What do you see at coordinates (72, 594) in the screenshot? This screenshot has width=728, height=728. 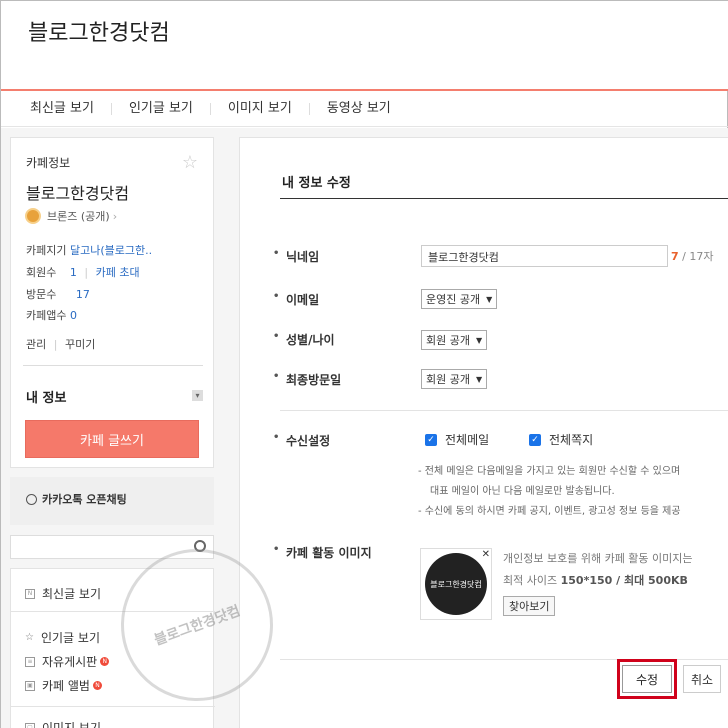 I see `menu-label: 최신글 보기` at bounding box center [72, 594].